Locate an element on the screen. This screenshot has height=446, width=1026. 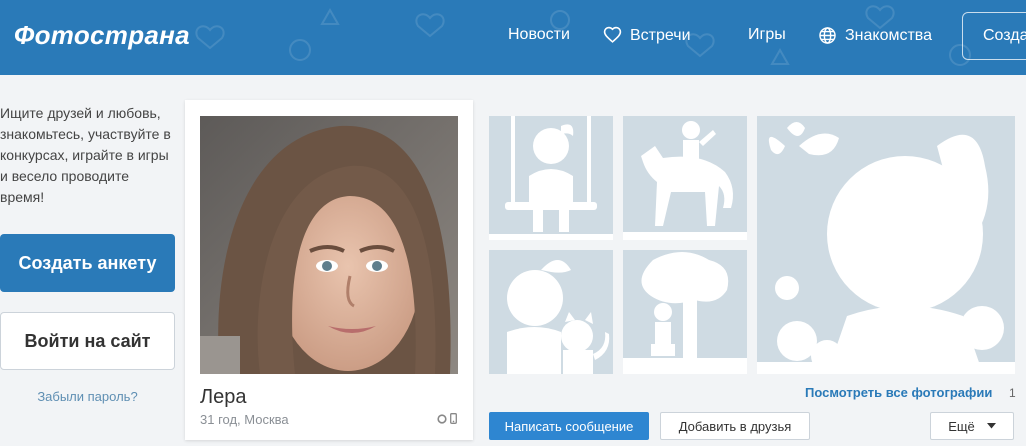
add-friend-button: Добавить в друзья is located at coordinates (735, 426).